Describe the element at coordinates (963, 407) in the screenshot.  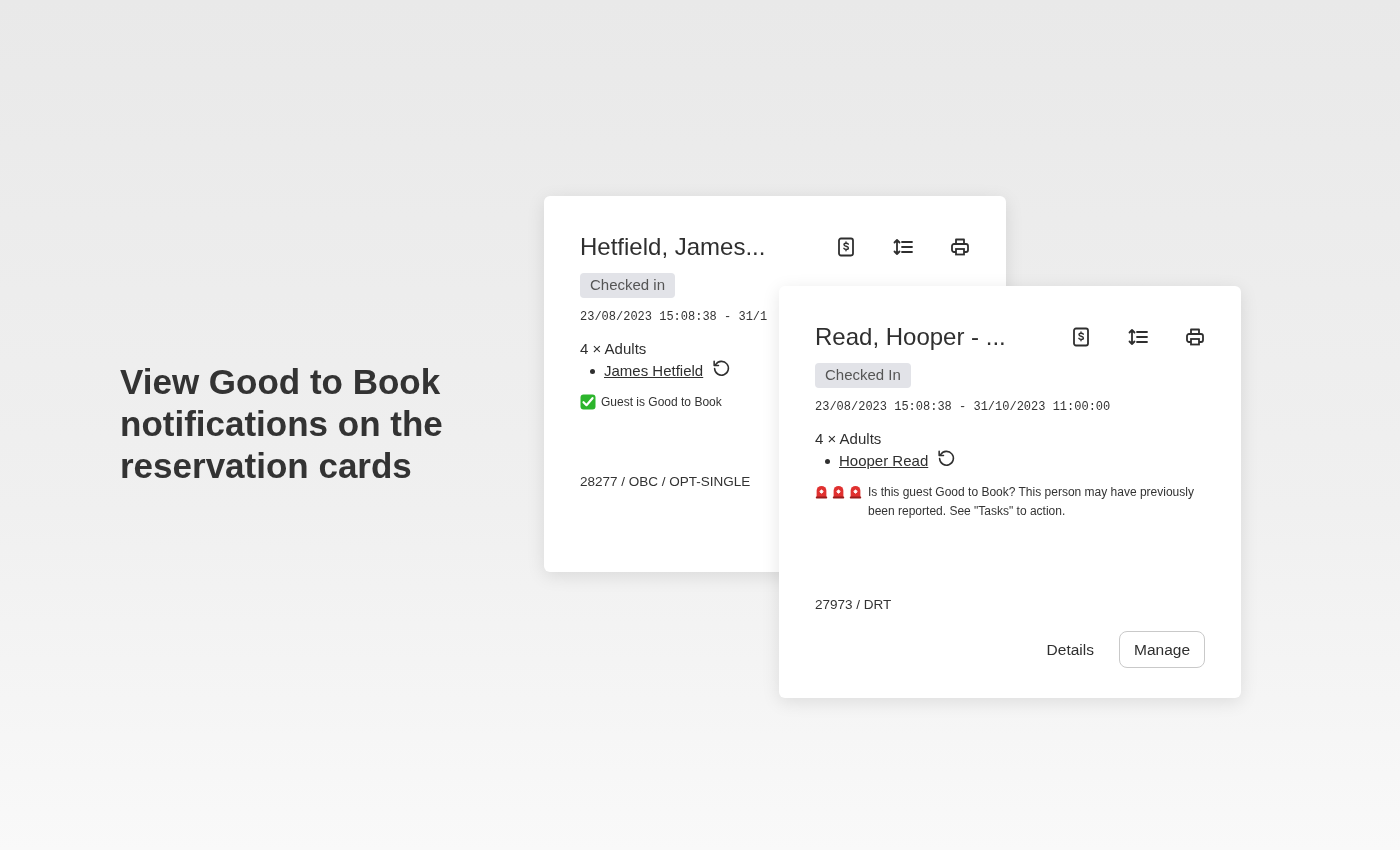
I see `stay-dates: 23/08/2023 15:08:38 - 31/10/2023 11:00:00` at that location.